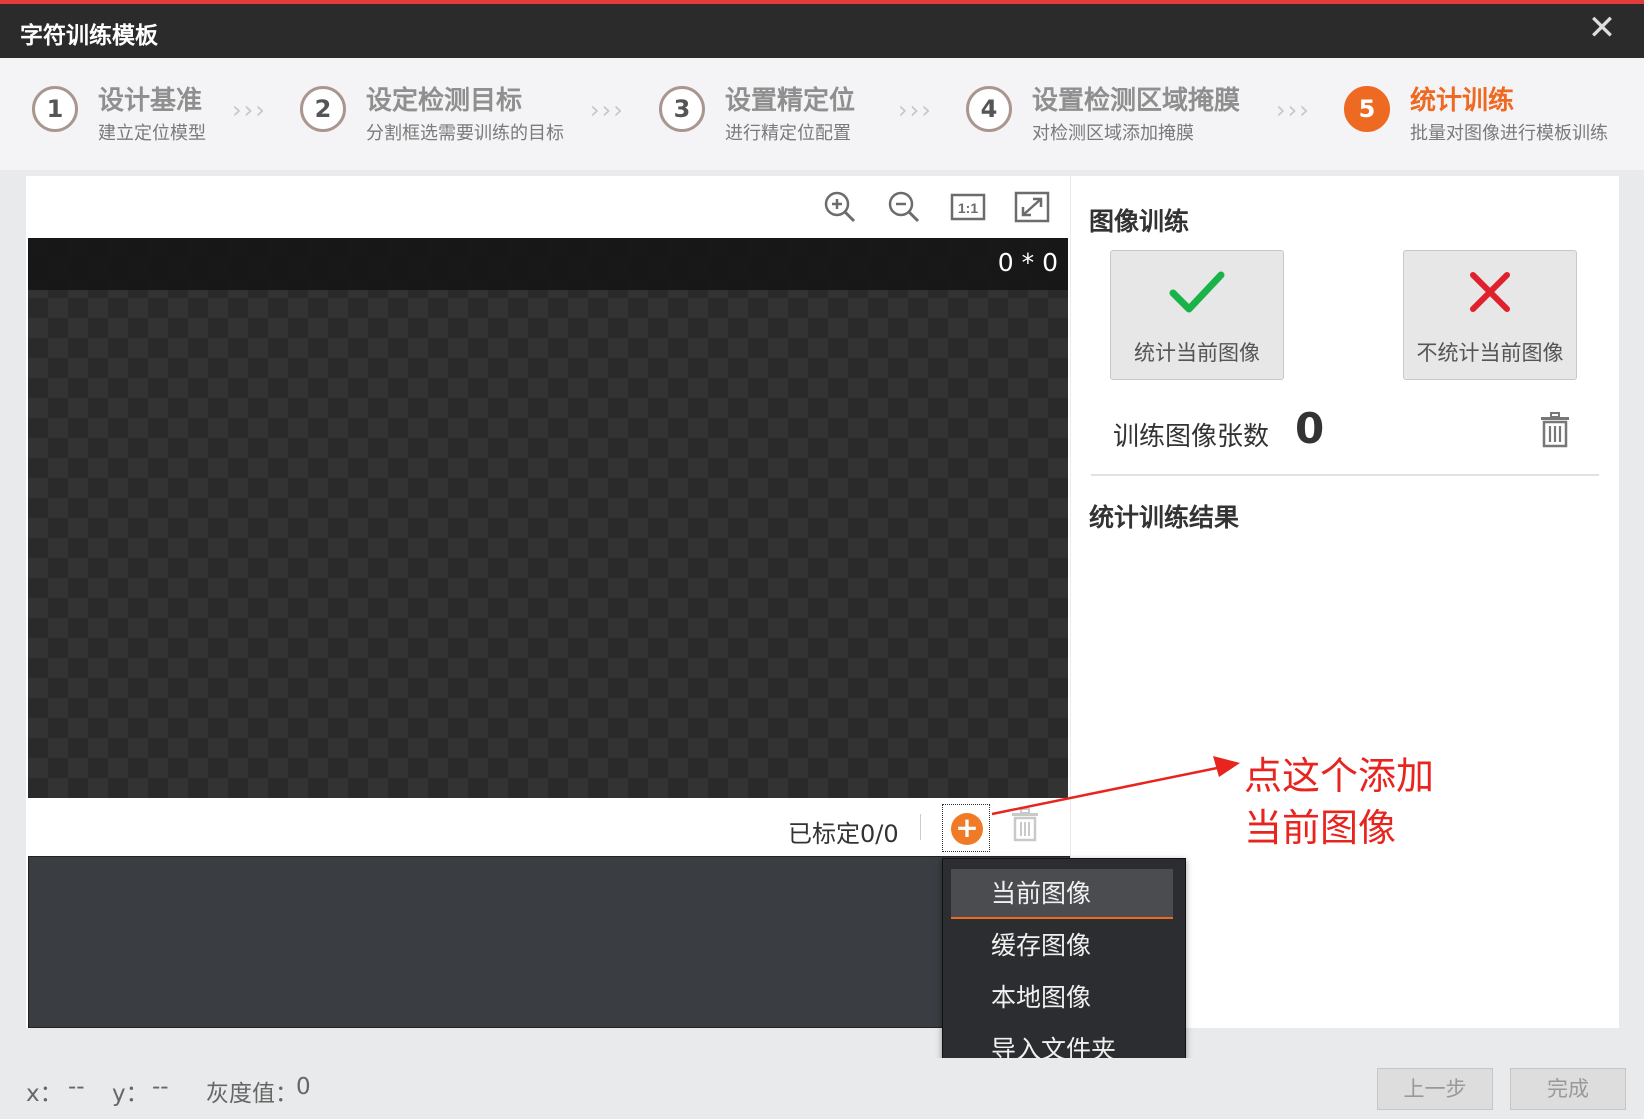 The width and height of the screenshot is (1644, 1119). Describe the element at coordinates (76, 1087) in the screenshot. I see `x-coord-value: --` at that location.